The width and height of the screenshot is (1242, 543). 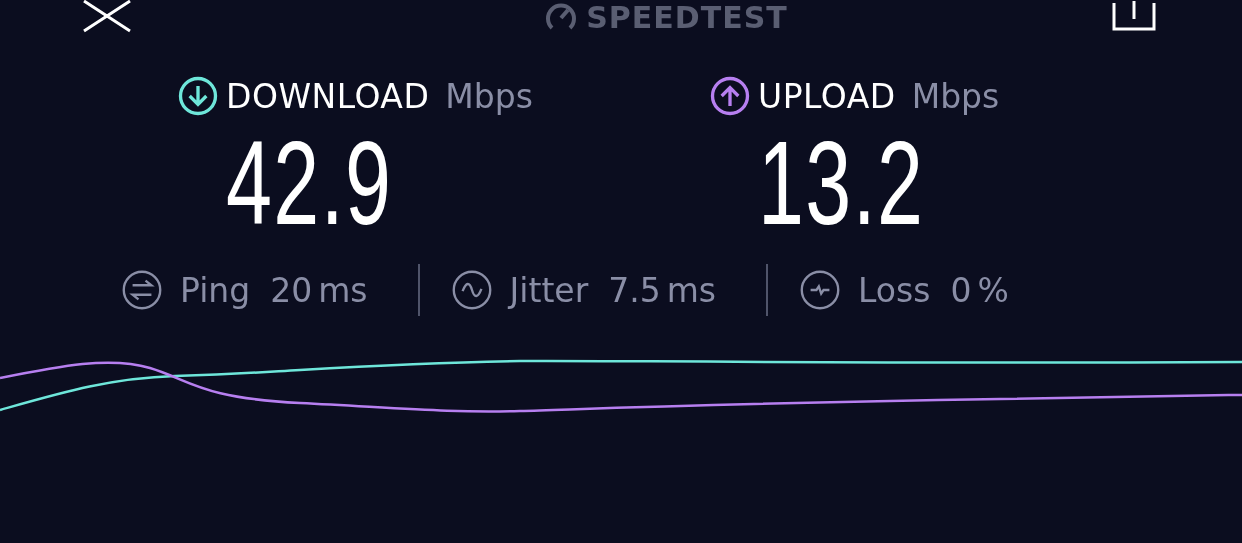 I want to click on stat-unit: %, so click(x=993, y=290).